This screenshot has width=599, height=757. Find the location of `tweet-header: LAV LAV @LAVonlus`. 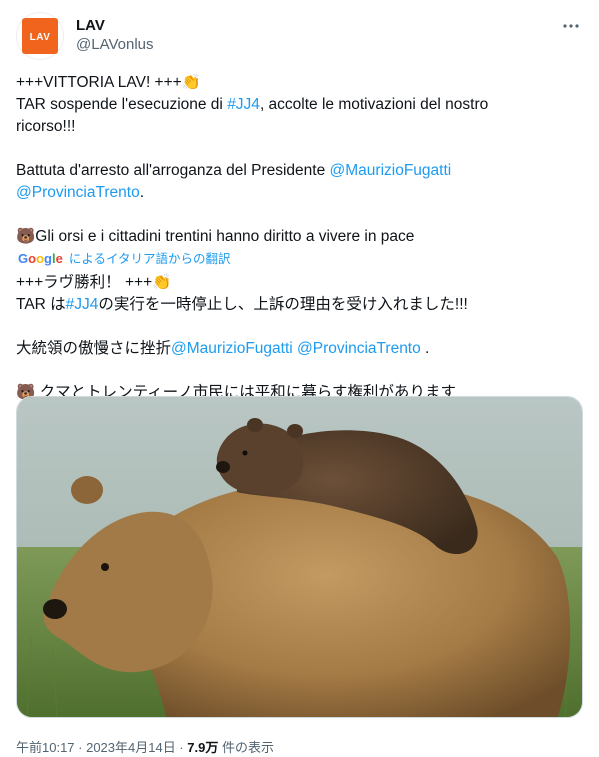

tweet-header: LAV LAV @LAVonlus is located at coordinates (299, 36).